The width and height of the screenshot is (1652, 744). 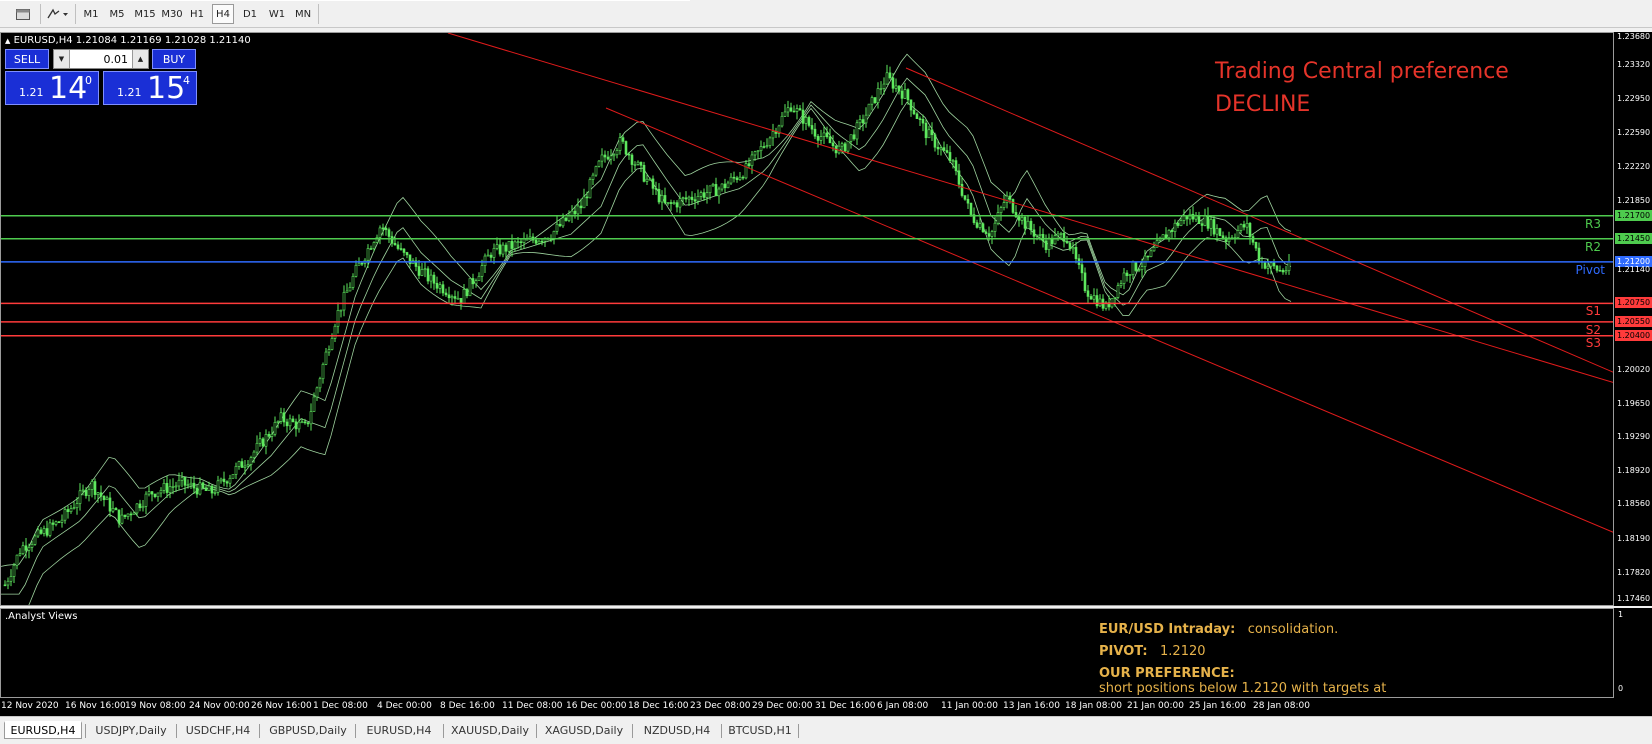 What do you see at coordinates (23, 14) in the screenshot?
I see `chart-window-button` at bounding box center [23, 14].